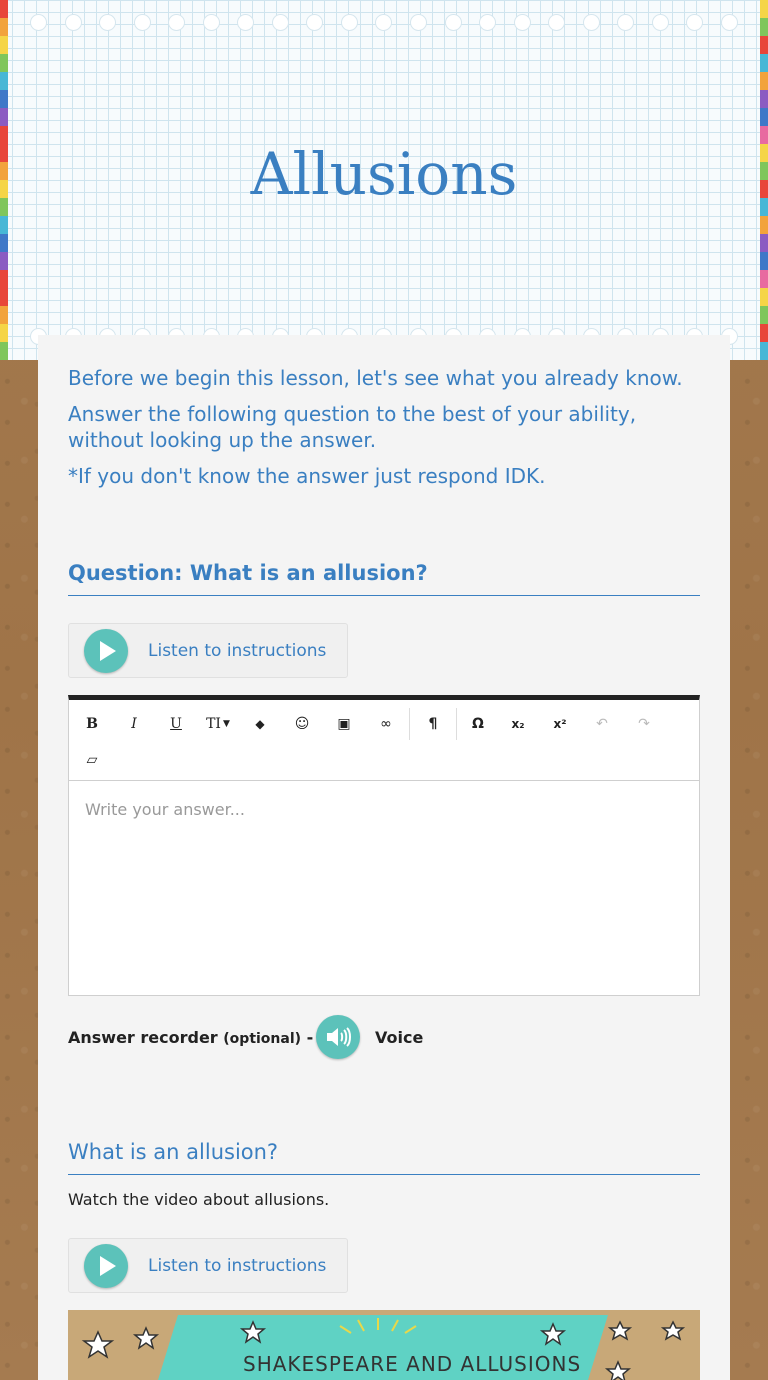  Describe the element at coordinates (92, 760) in the screenshot. I see `eraser-icon: ▱` at that location.